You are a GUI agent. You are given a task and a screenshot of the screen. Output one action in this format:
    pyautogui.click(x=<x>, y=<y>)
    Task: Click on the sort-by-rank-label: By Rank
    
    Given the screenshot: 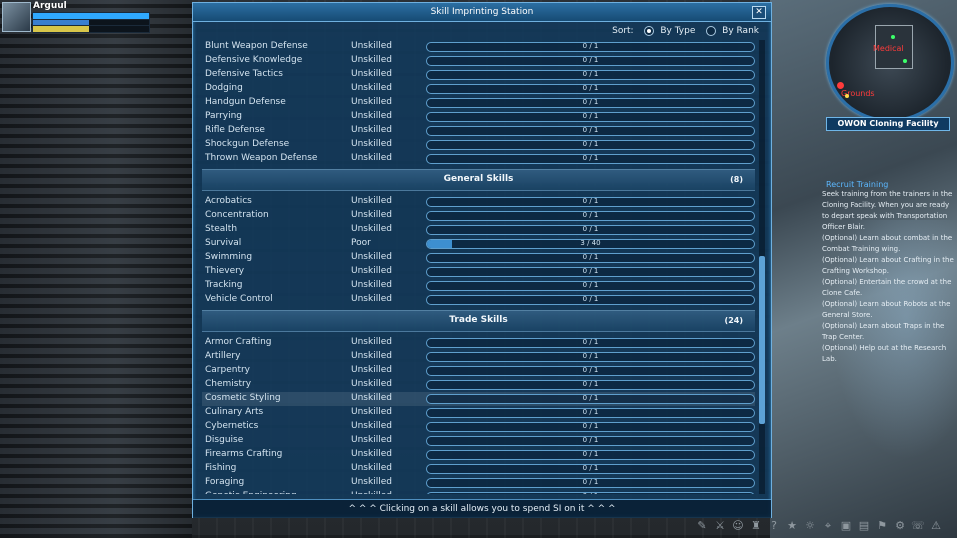 What is the action you would take?
    pyautogui.click(x=740, y=31)
    